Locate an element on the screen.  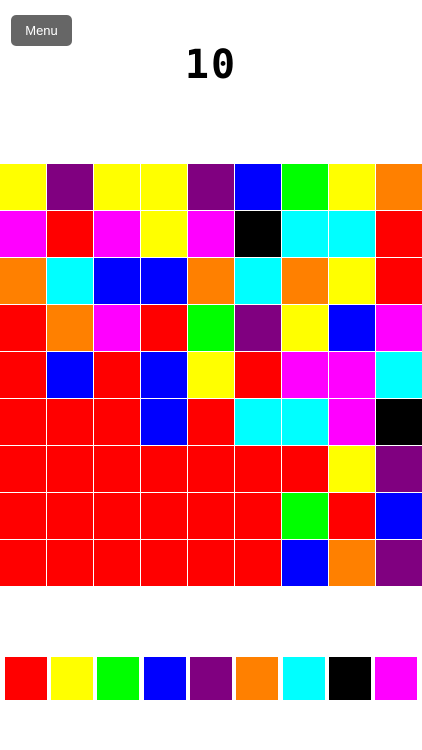
color-button-black is located at coordinates (350, 678).